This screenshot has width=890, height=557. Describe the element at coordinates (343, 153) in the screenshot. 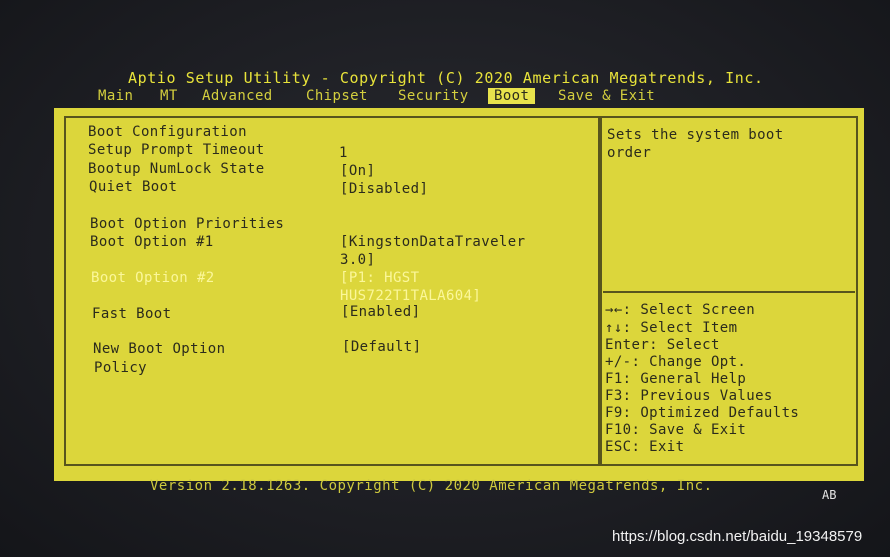

I see `setup-prompt-timeout-value: 1` at that location.